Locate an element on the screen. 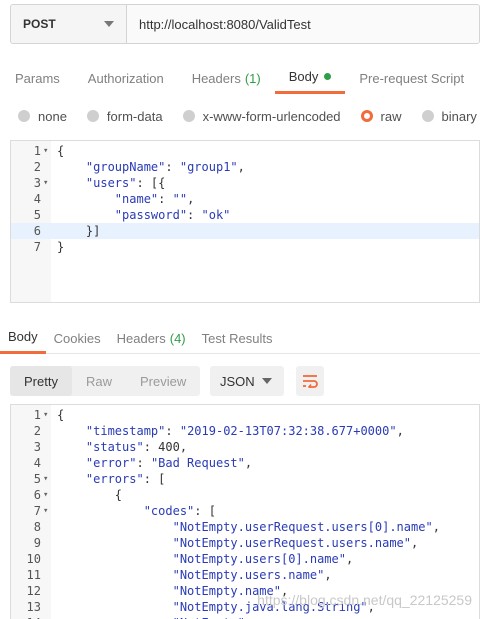  code-text: "NotEmpty.userRequest.users[0].name", is located at coordinates (306, 527).